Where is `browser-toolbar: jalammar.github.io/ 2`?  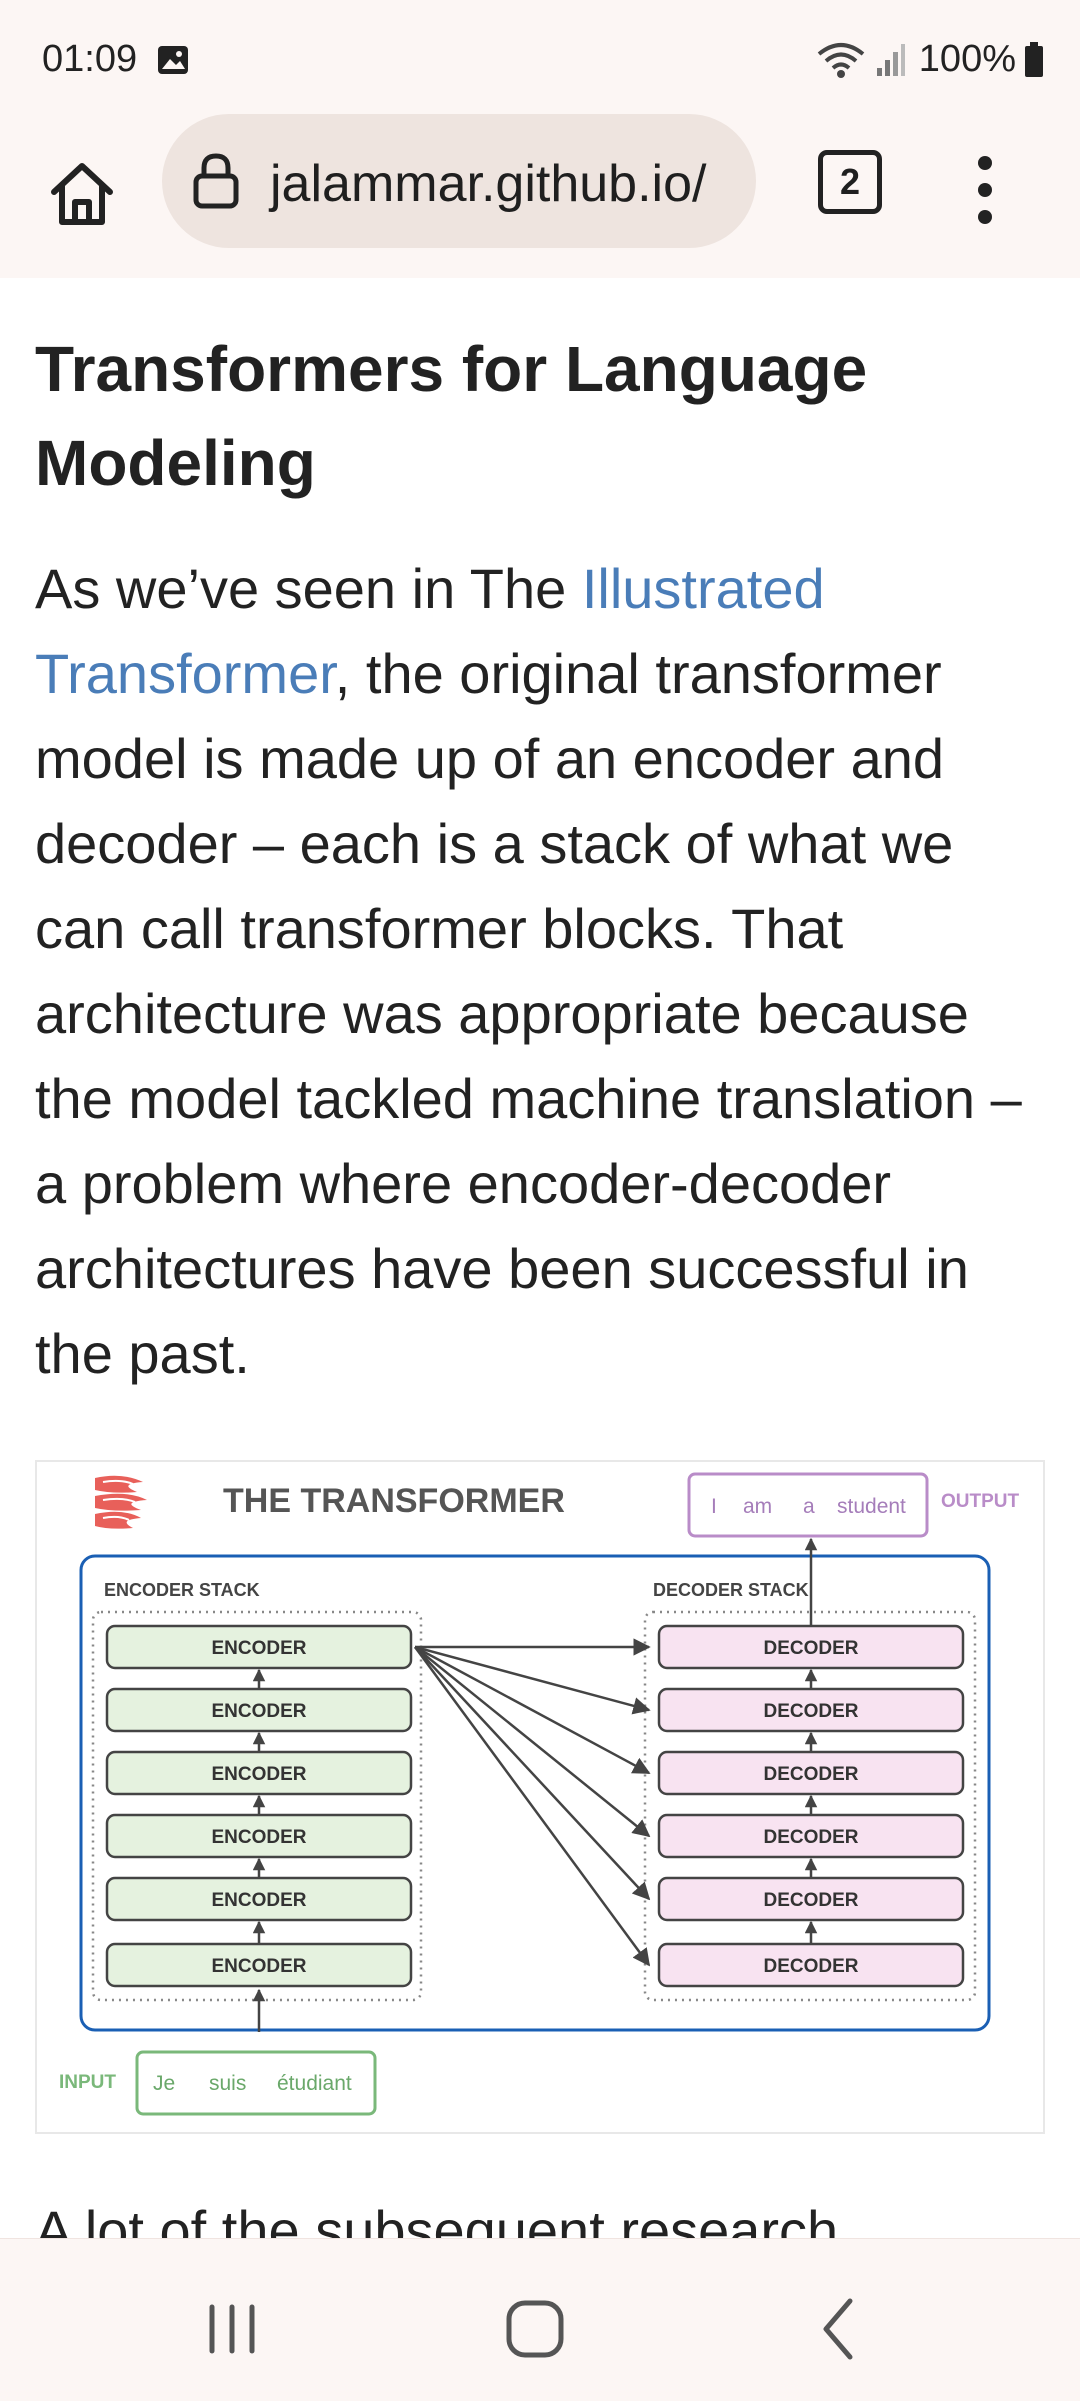
browser-toolbar: jalammar.github.io/ 2 is located at coordinates (540, 194).